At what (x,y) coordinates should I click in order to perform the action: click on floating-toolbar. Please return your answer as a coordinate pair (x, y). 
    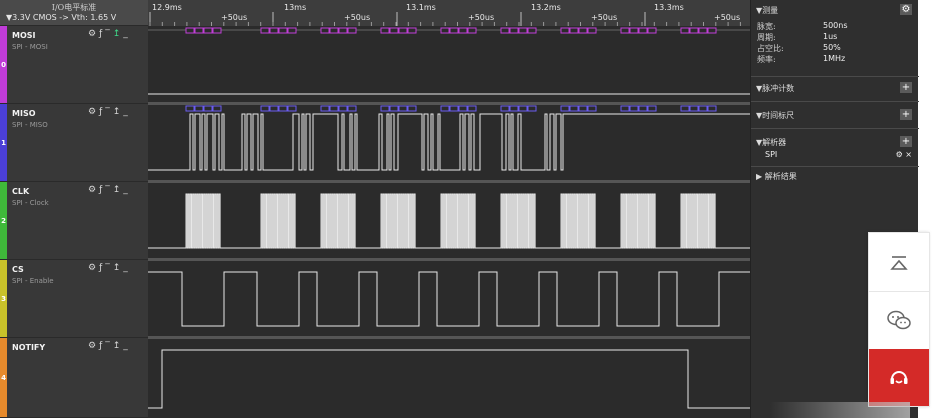
    Looking at the image, I should click on (899, 319).